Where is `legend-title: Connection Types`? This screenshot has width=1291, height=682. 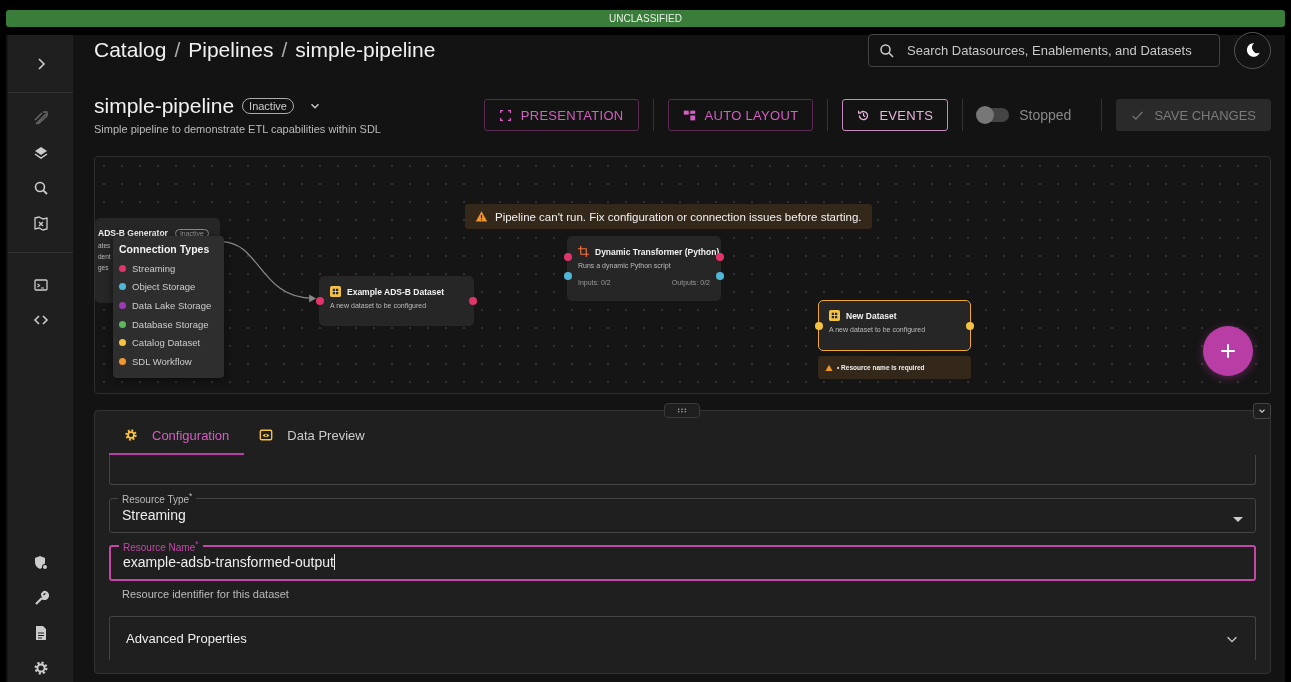
legend-title: Connection Types is located at coordinates (165, 249).